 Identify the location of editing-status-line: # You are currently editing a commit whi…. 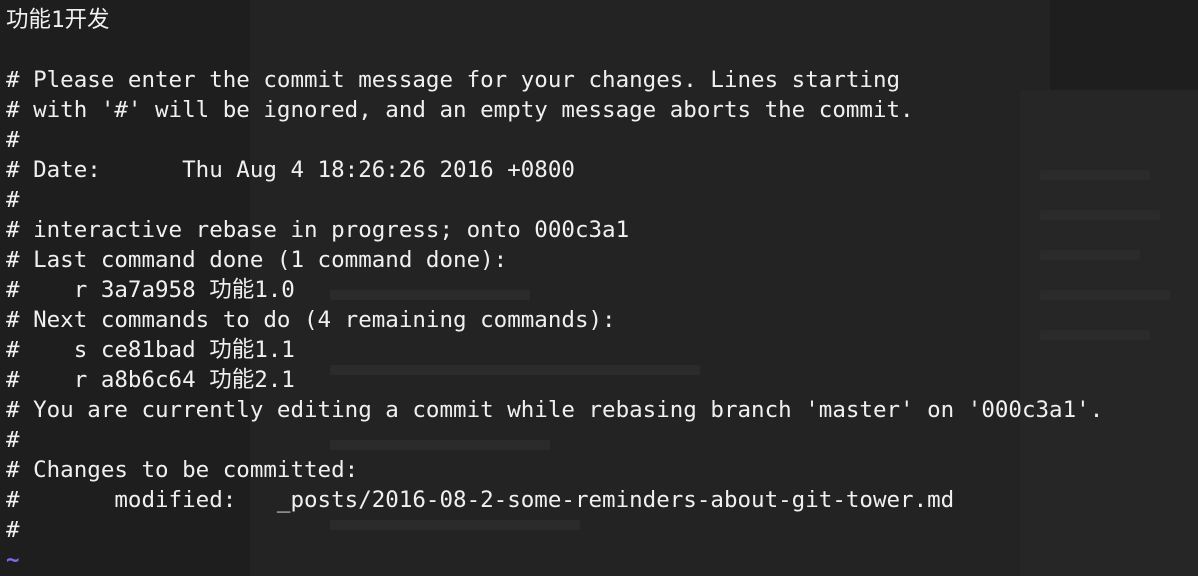
(555, 410).